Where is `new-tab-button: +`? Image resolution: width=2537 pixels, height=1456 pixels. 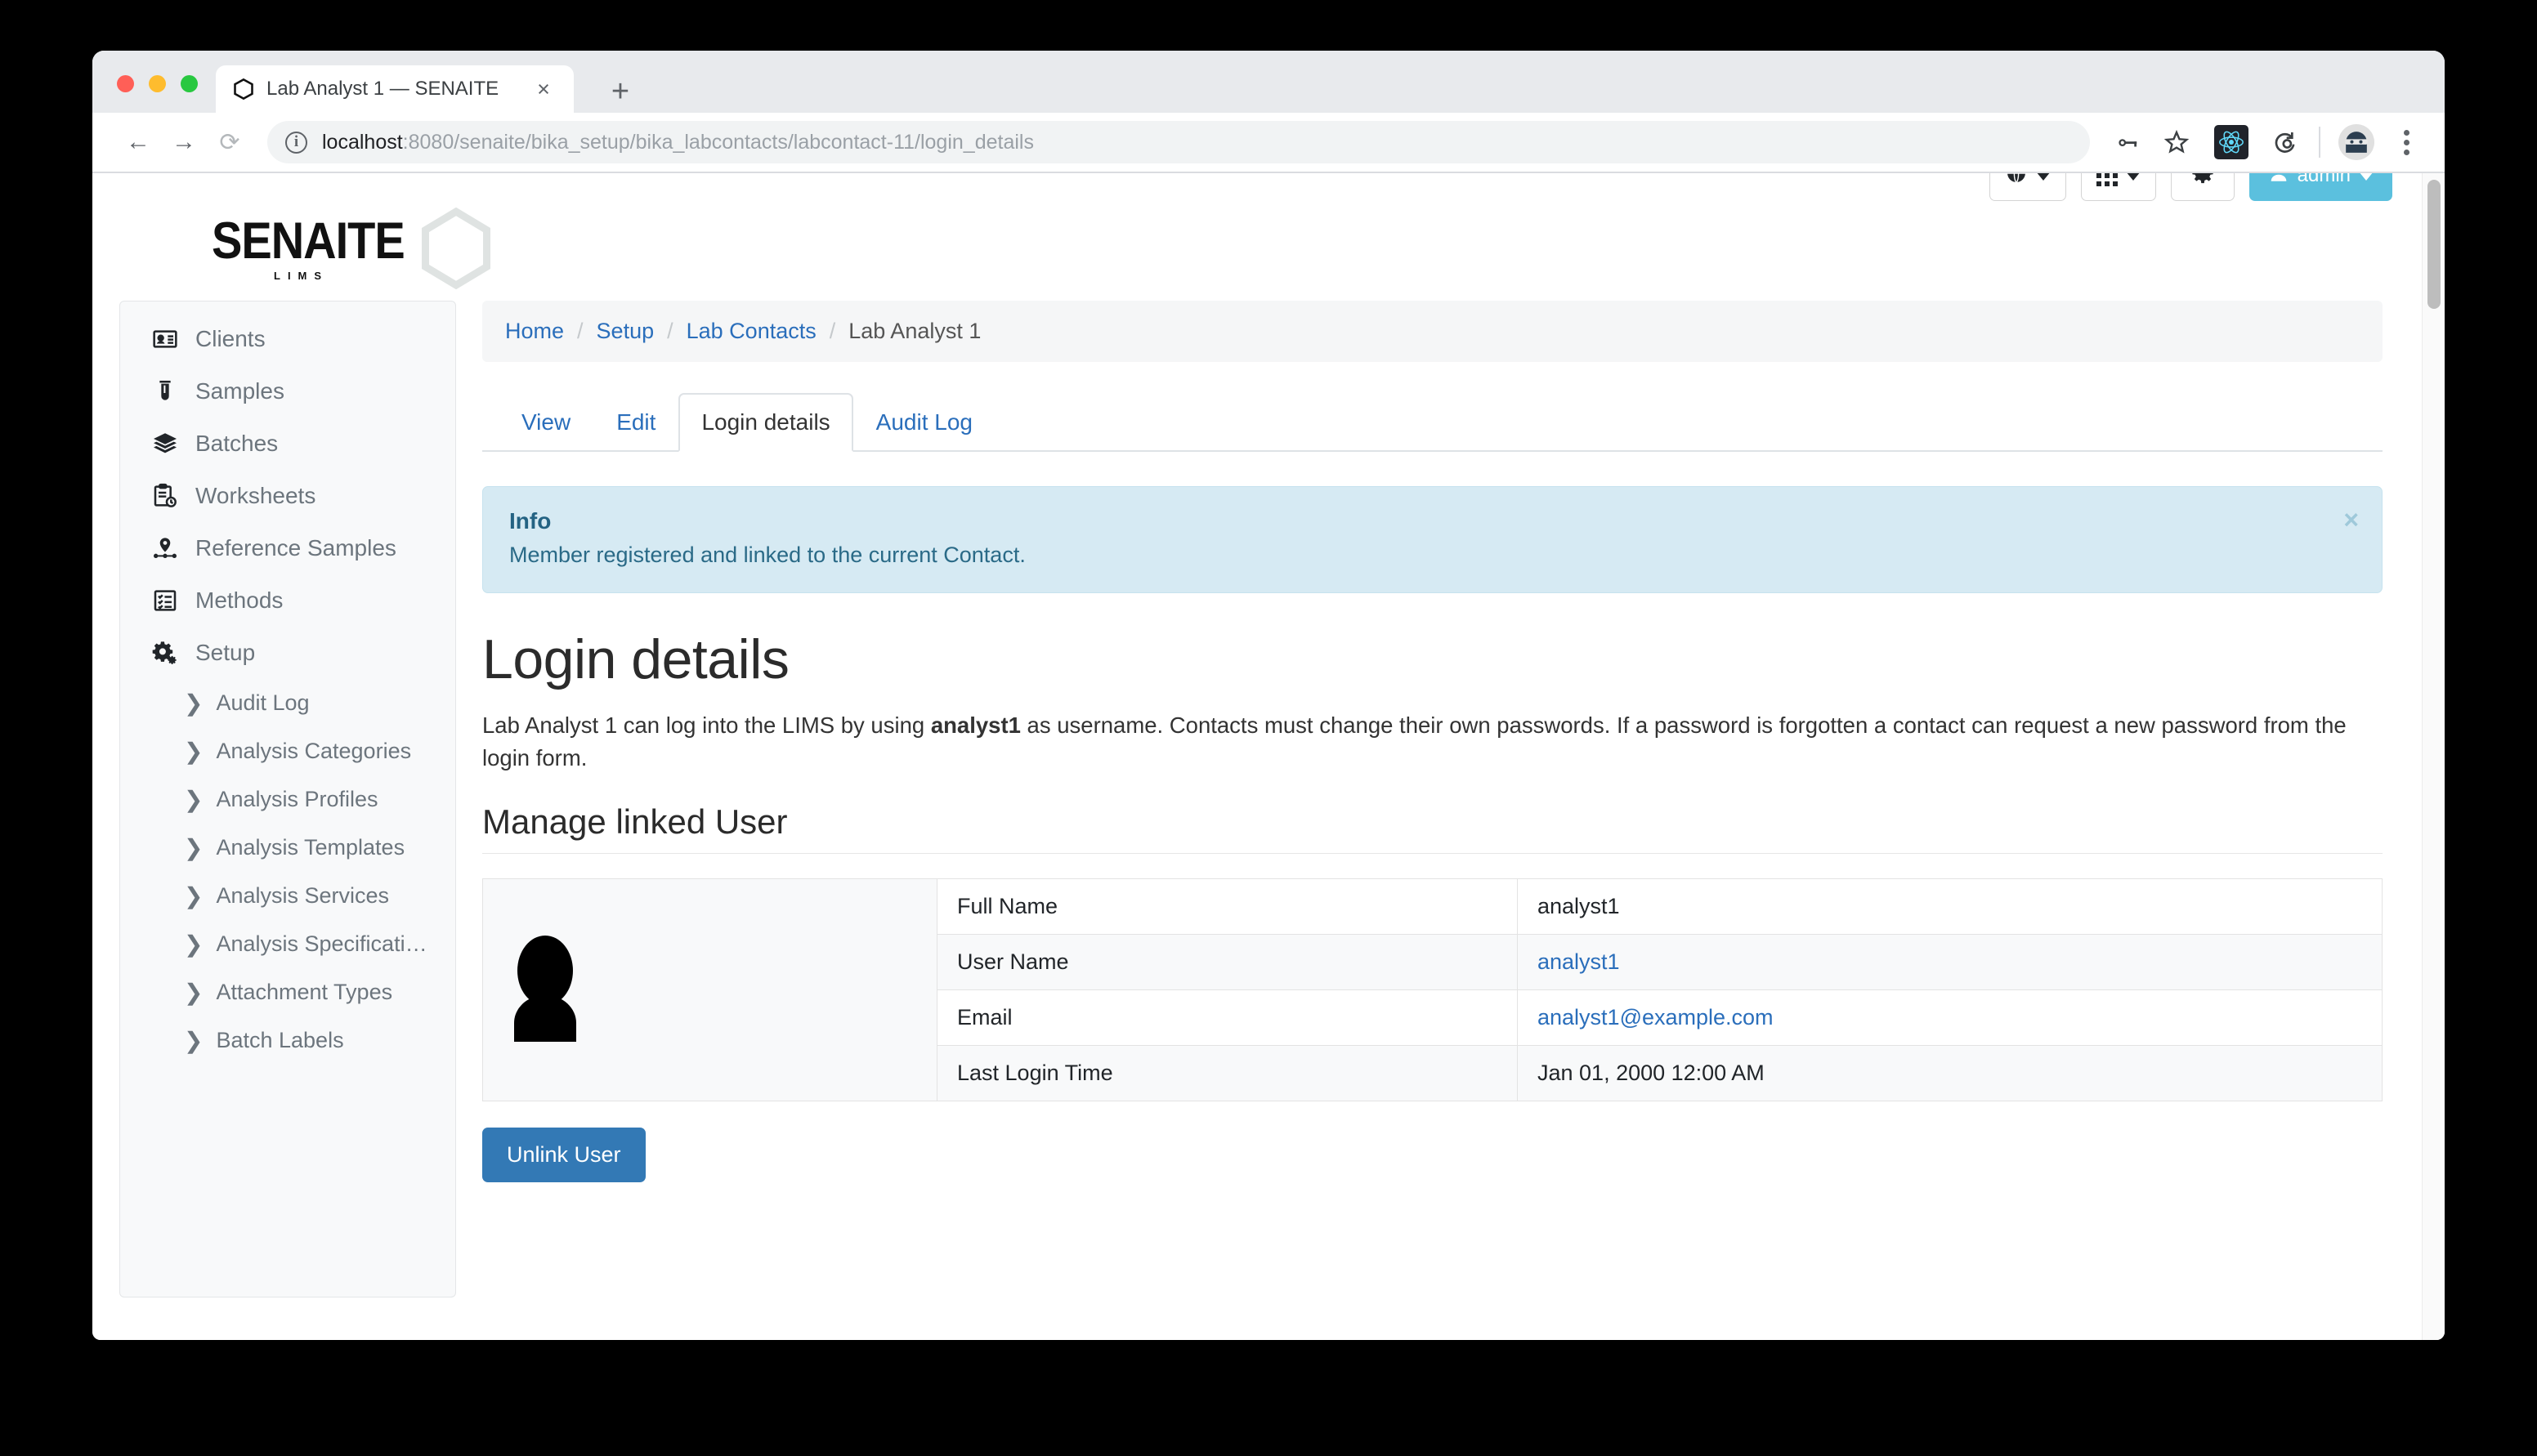 new-tab-button: + is located at coordinates (620, 91).